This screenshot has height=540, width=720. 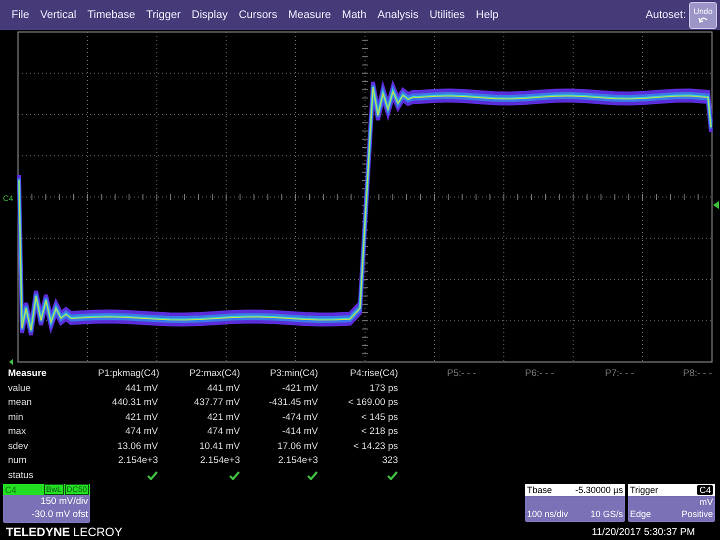 I want to click on trigger-title: Trigger, so click(x=644, y=490).